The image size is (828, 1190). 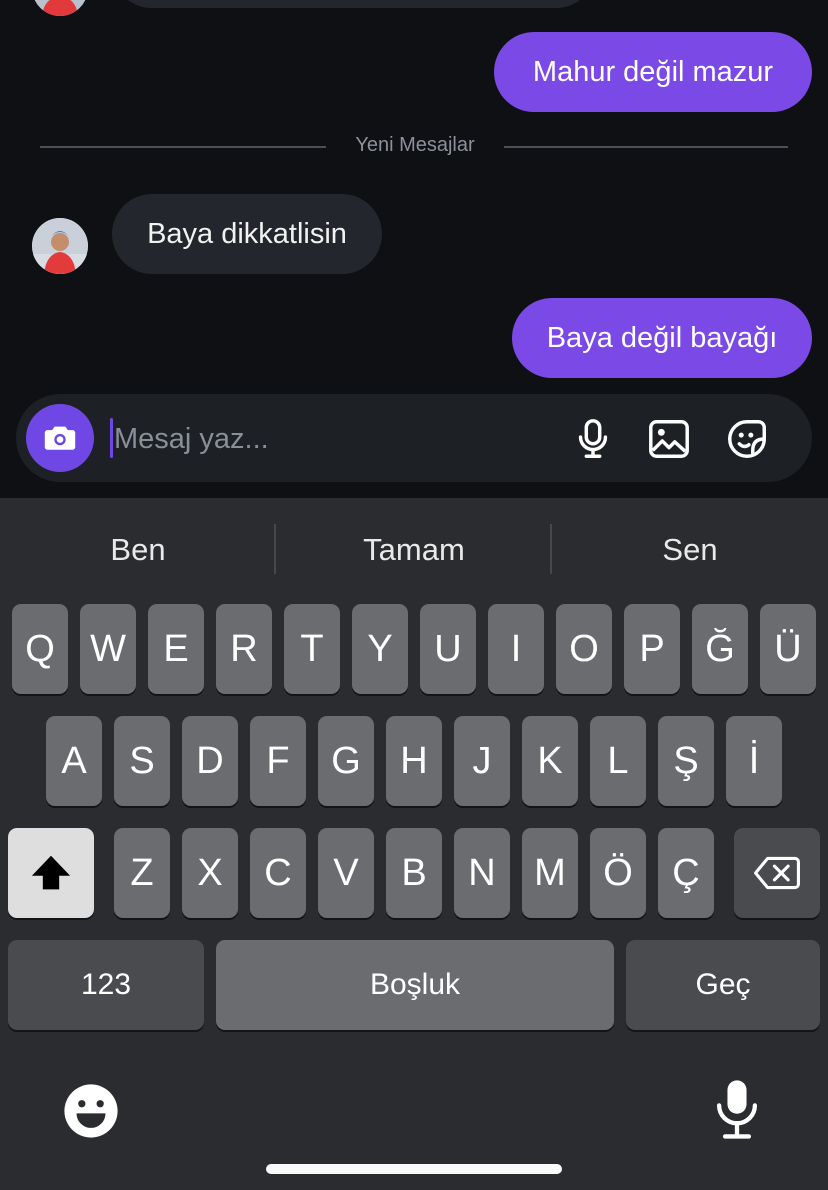 What do you see at coordinates (662, 338) in the screenshot?
I see `message-bubble-outgoing: Baya değil bayağı` at bounding box center [662, 338].